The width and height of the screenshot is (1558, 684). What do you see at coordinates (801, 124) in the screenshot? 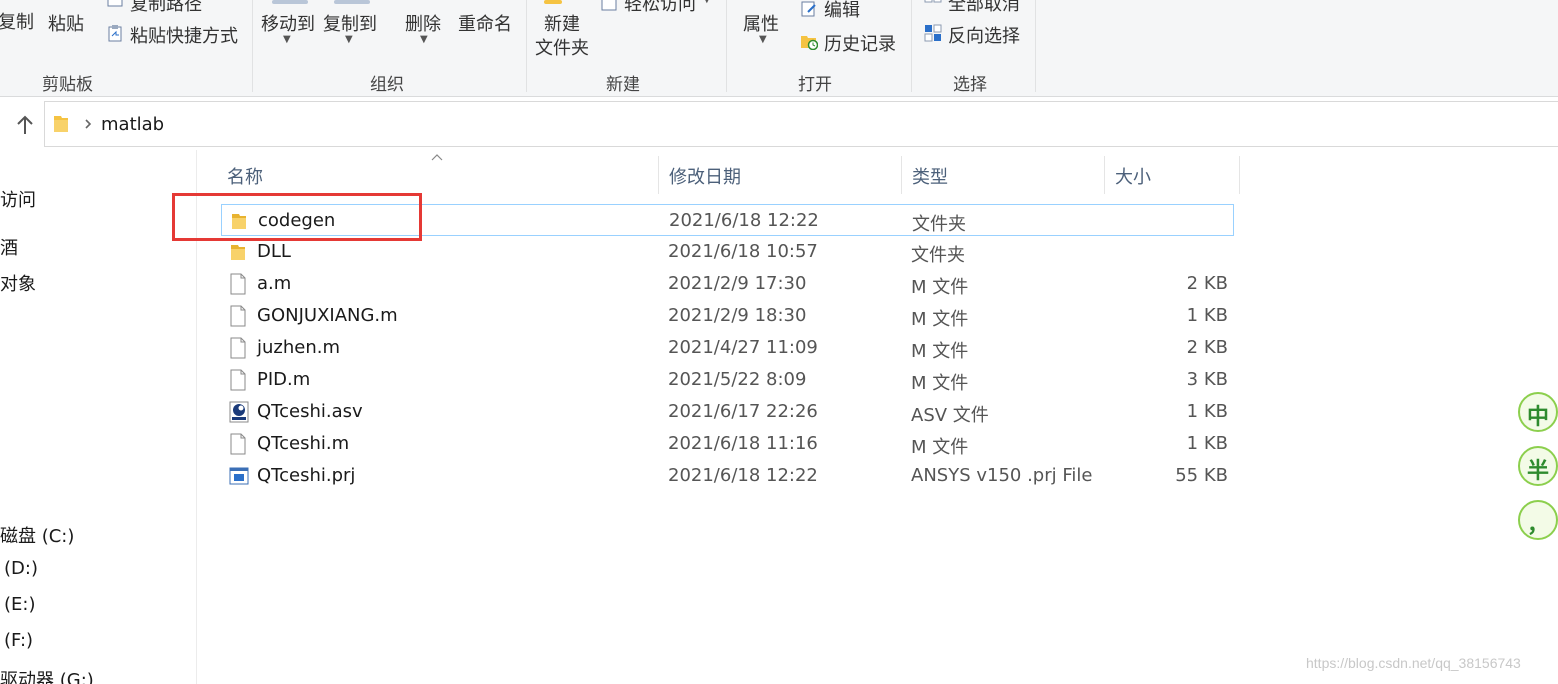
I see `address-bar: matlab` at bounding box center [801, 124].